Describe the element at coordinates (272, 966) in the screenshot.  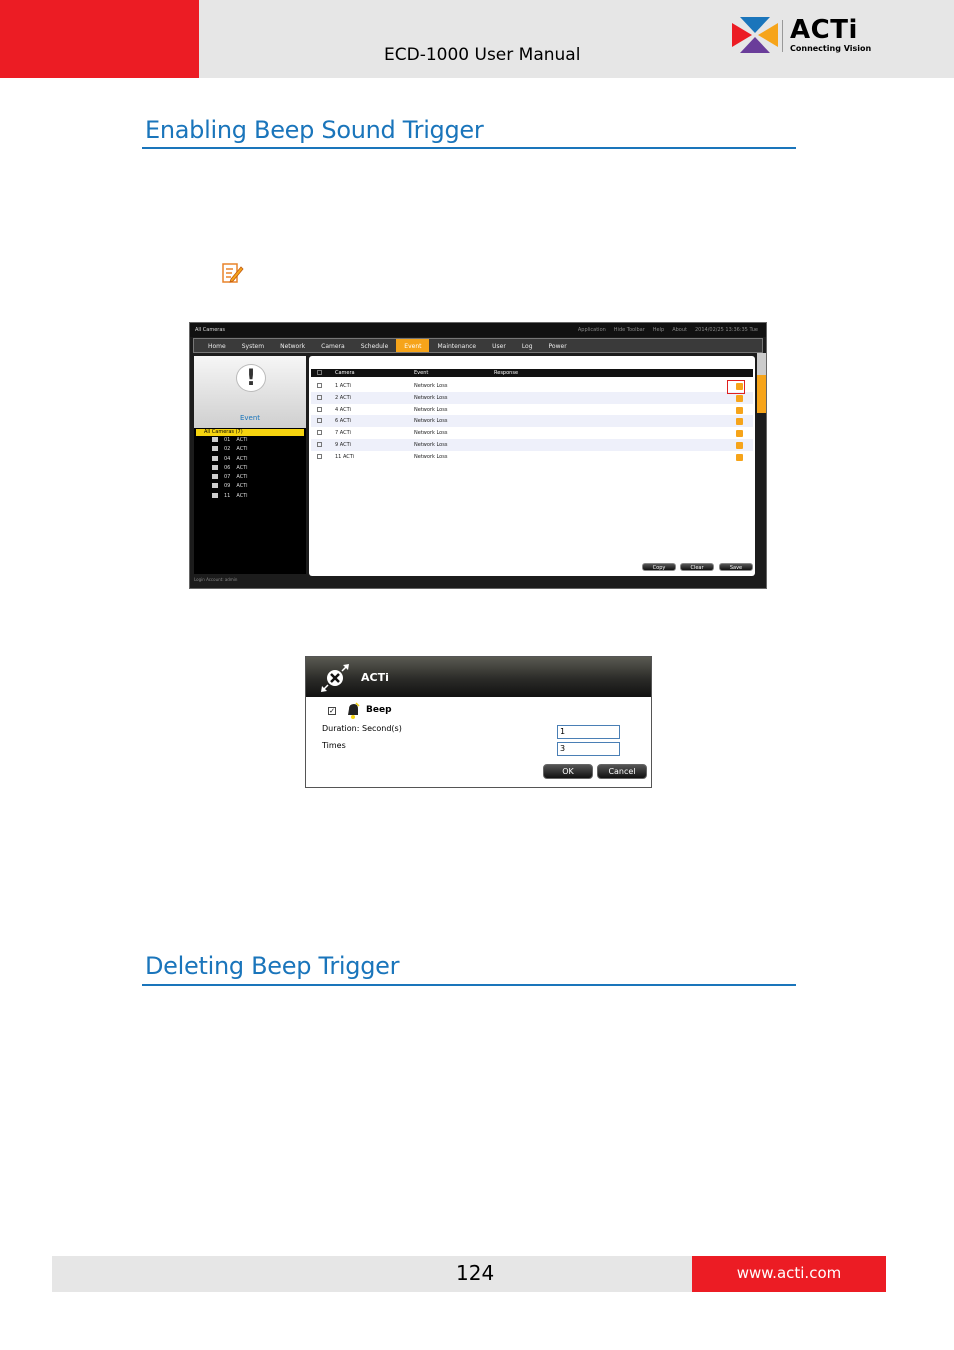
I see `section-heading-delete: Deleting Beep Trigger` at that location.